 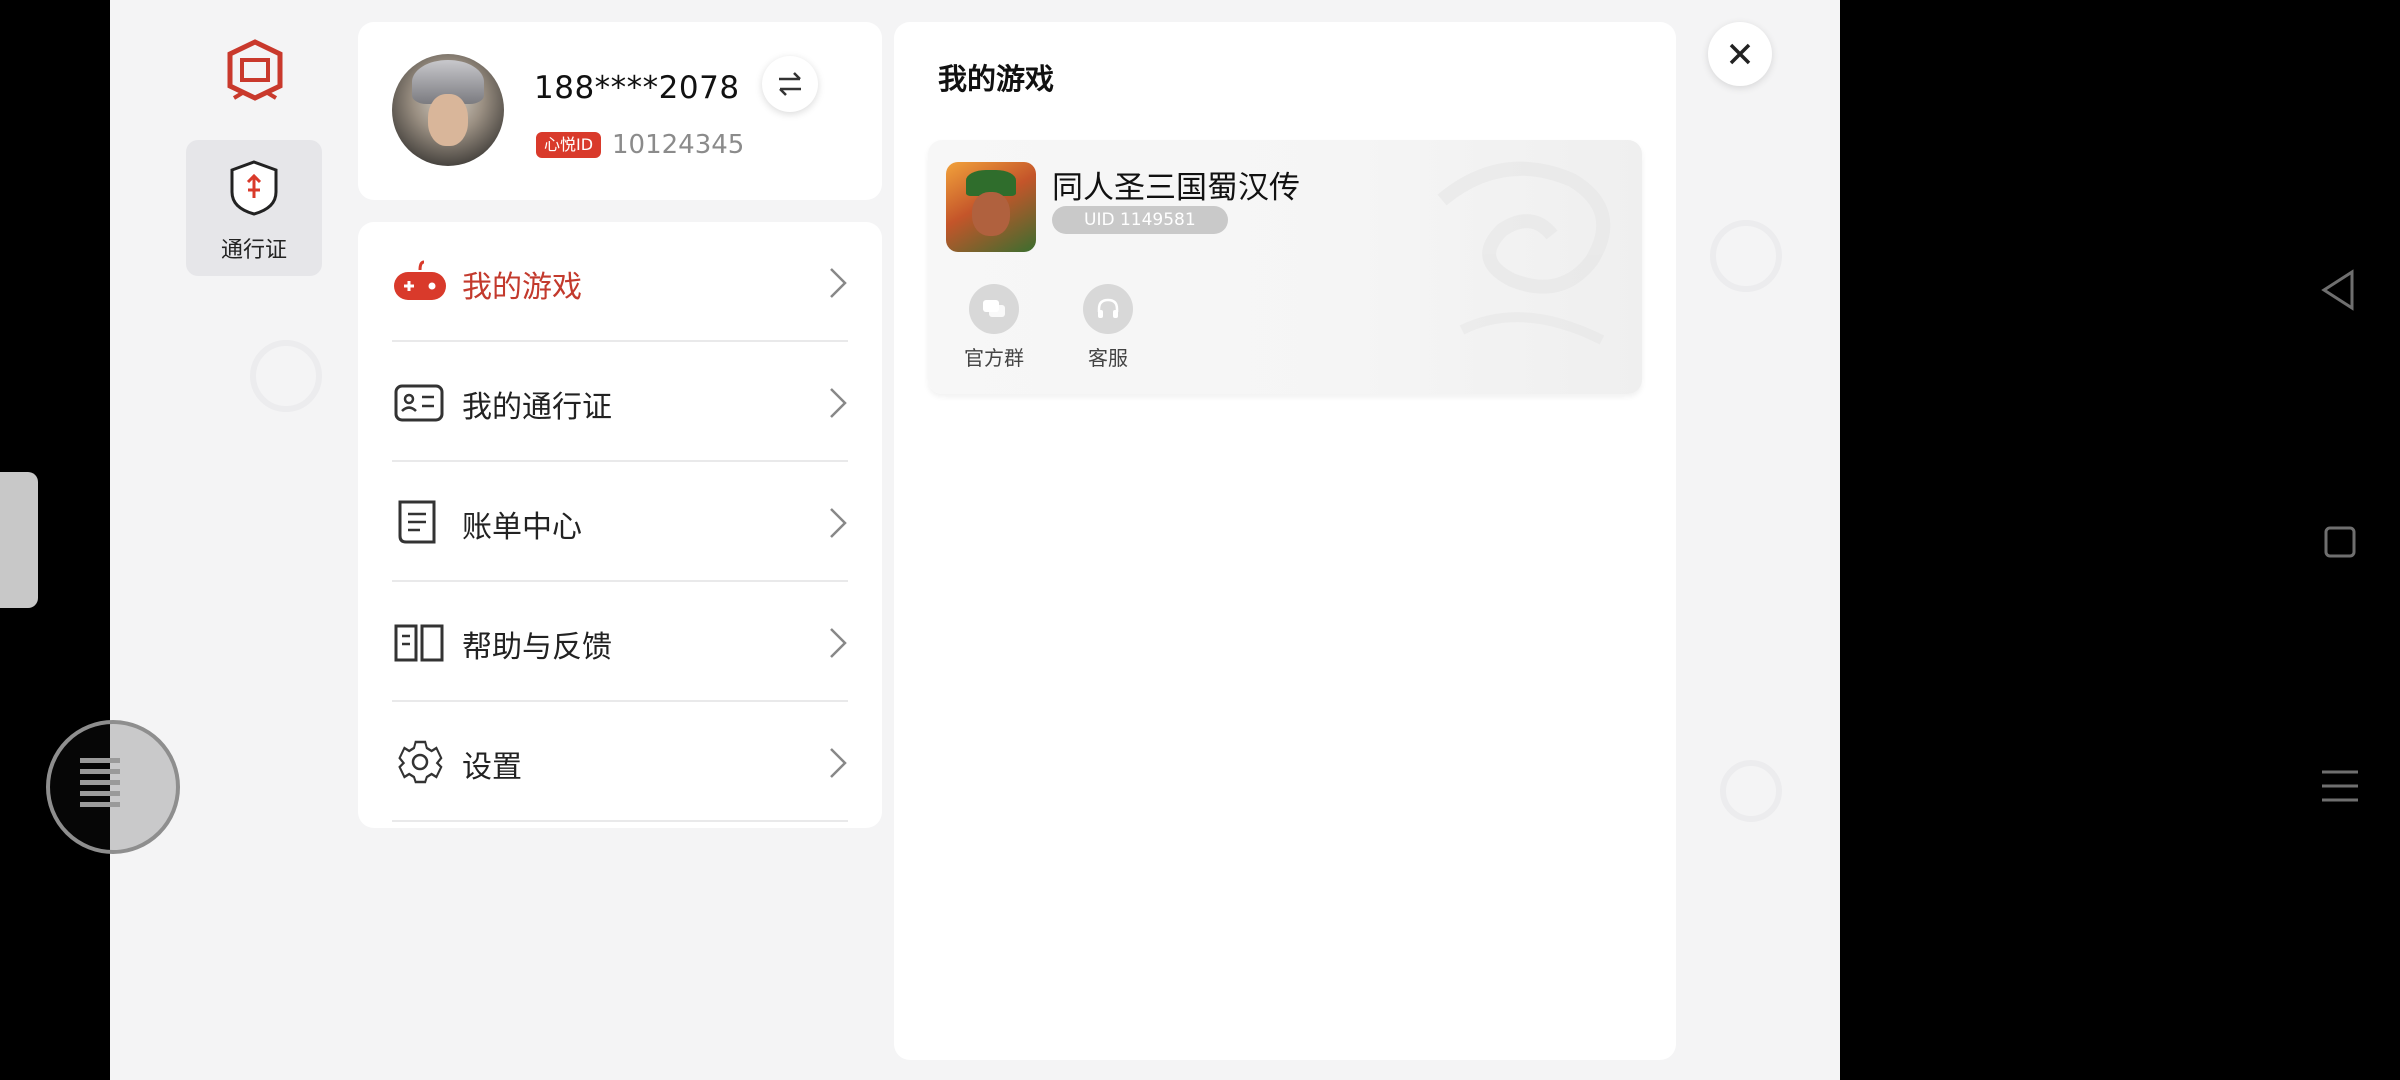 I want to click on gear-icon, so click(x=420, y=762).